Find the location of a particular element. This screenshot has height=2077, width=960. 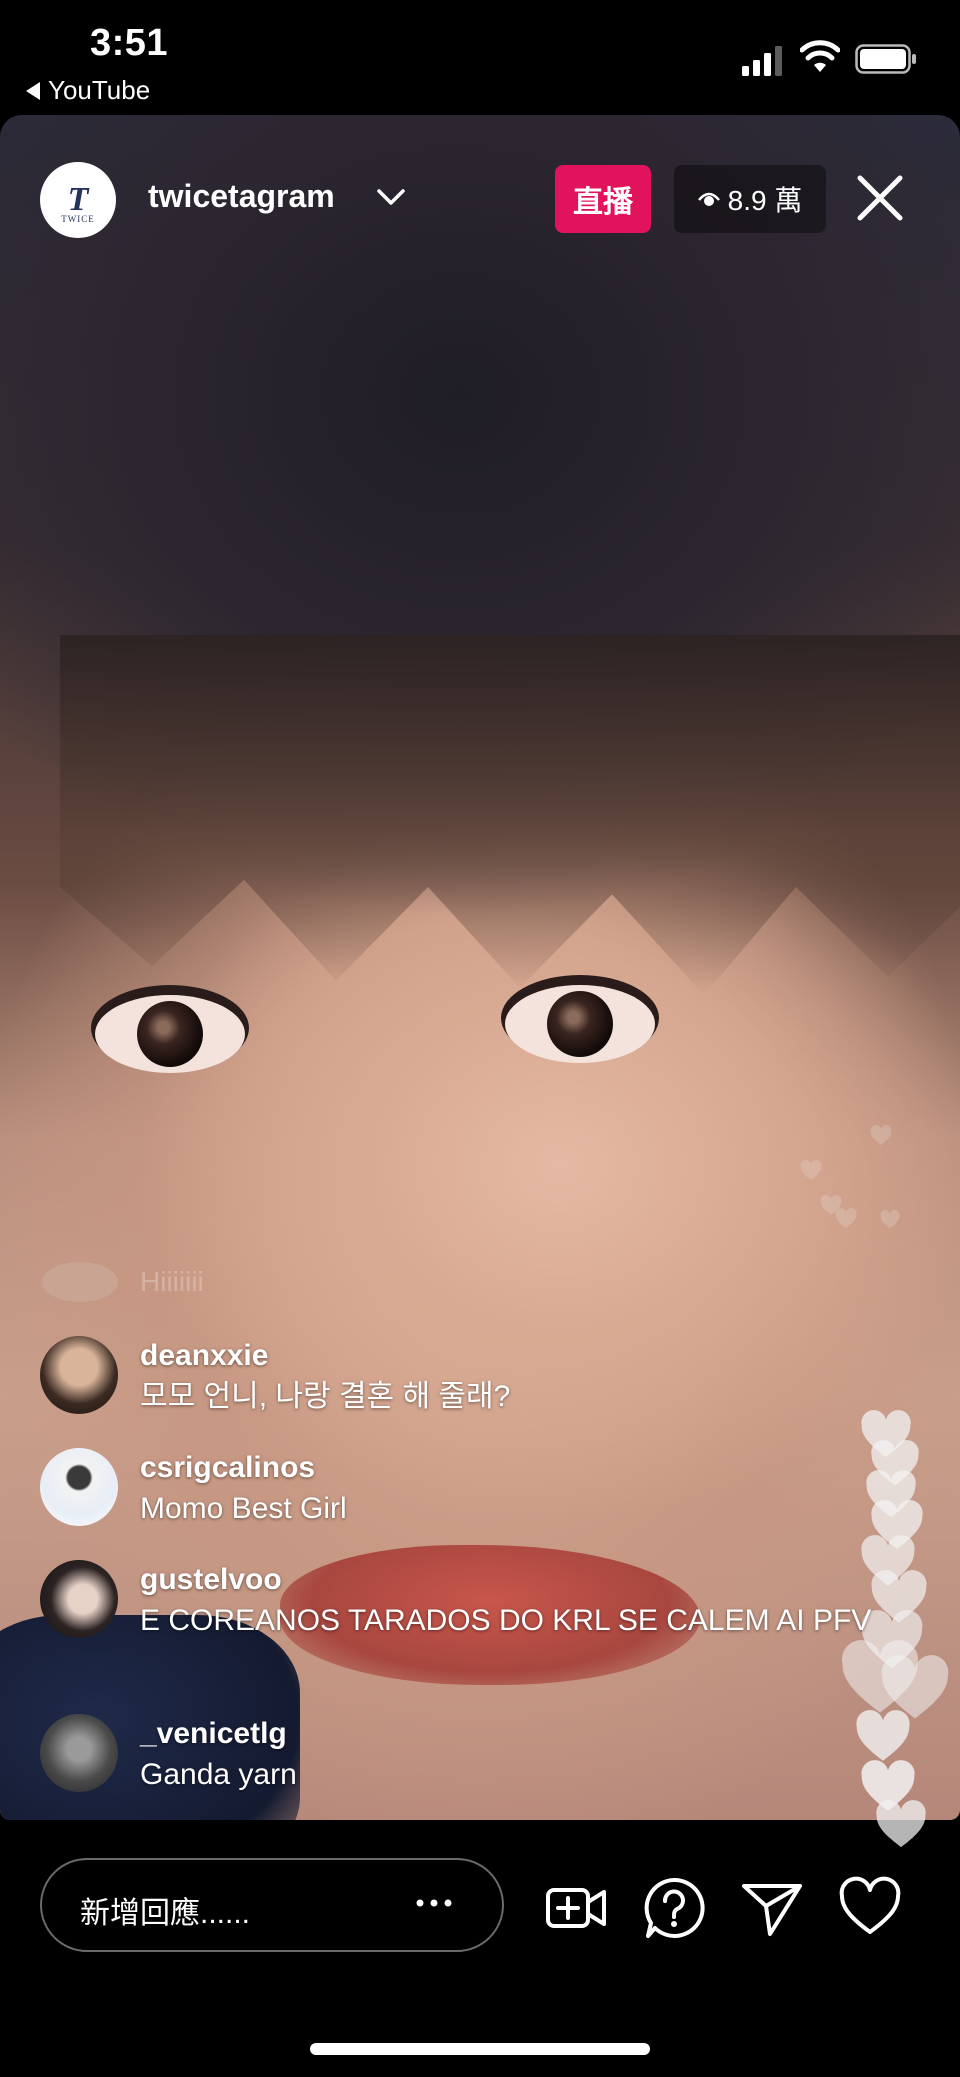

avatar-logo-mark: T is located at coordinates (78, 199).